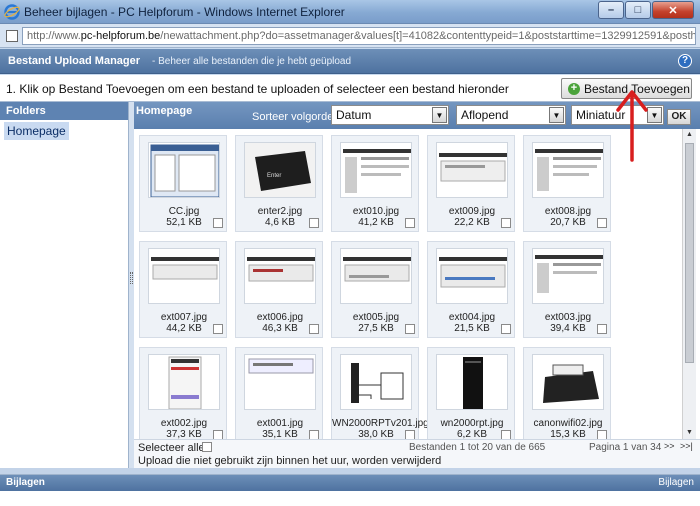 This screenshot has width=700, height=506. I want to click on scroll-up-icon: ▲, so click(689, 135).